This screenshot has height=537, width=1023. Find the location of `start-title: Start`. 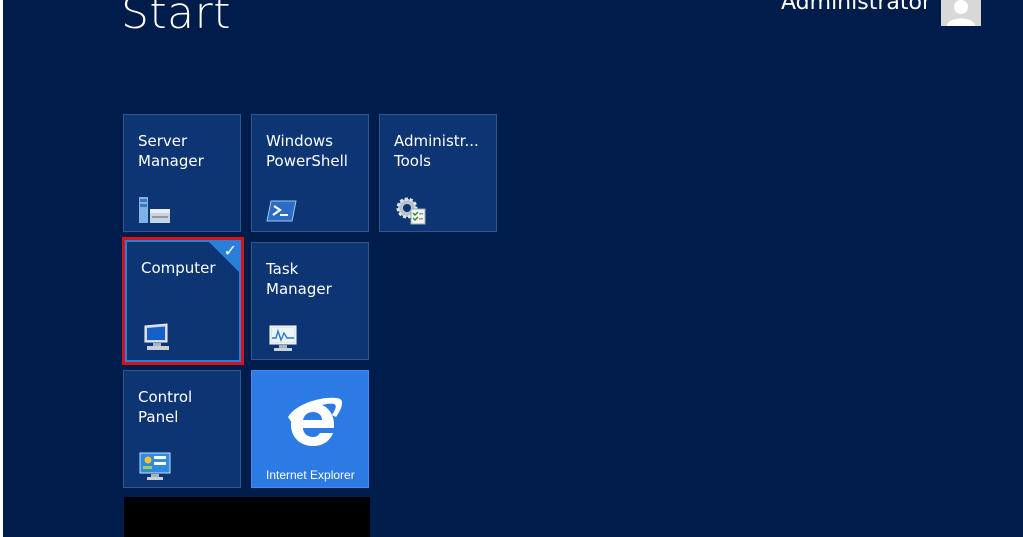

start-title: Start is located at coordinates (176, 19).